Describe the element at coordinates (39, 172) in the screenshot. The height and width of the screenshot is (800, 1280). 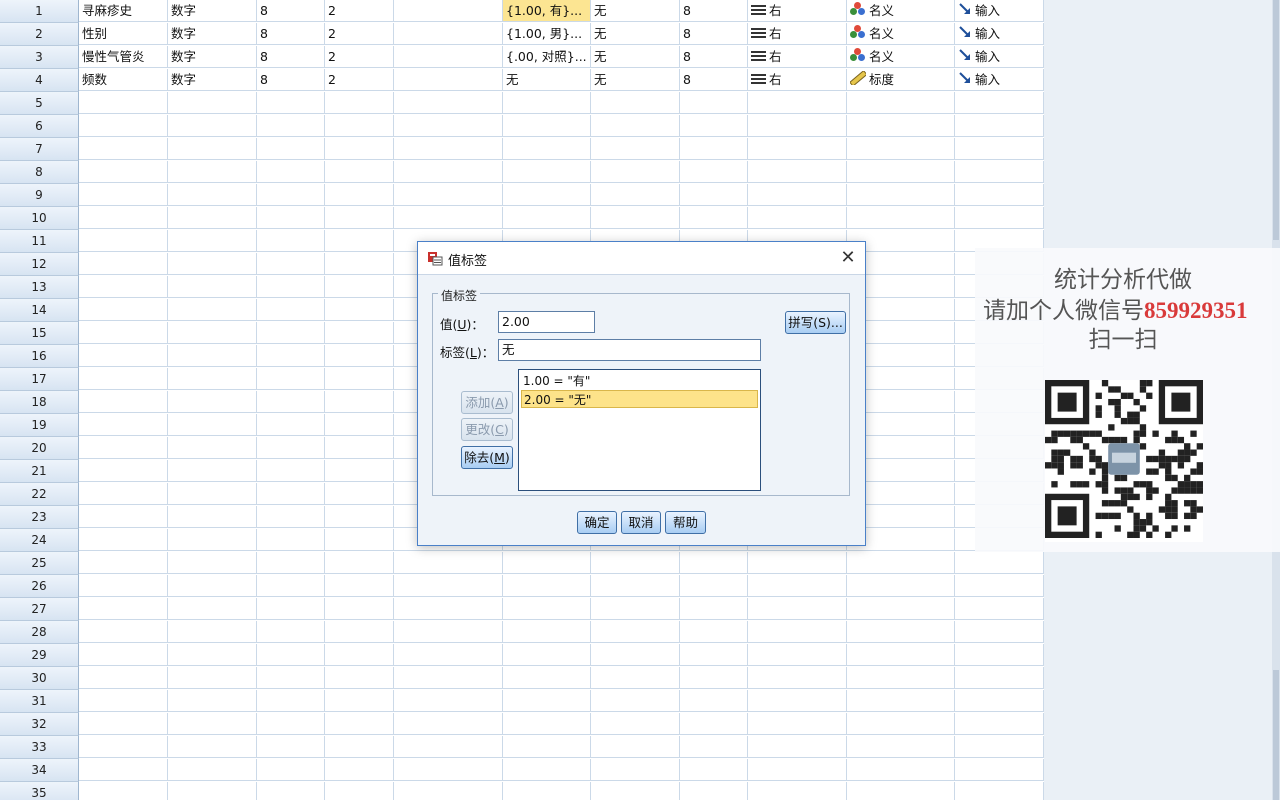
I see `row-number: 8` at that location.